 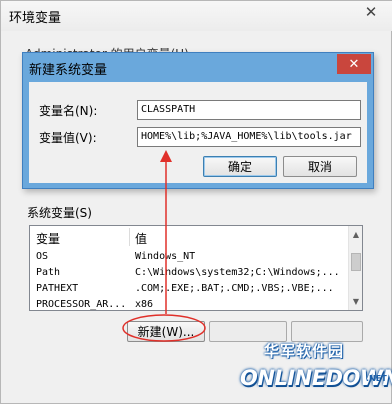 I want to click on column-divider, so click(x=129, y=237).